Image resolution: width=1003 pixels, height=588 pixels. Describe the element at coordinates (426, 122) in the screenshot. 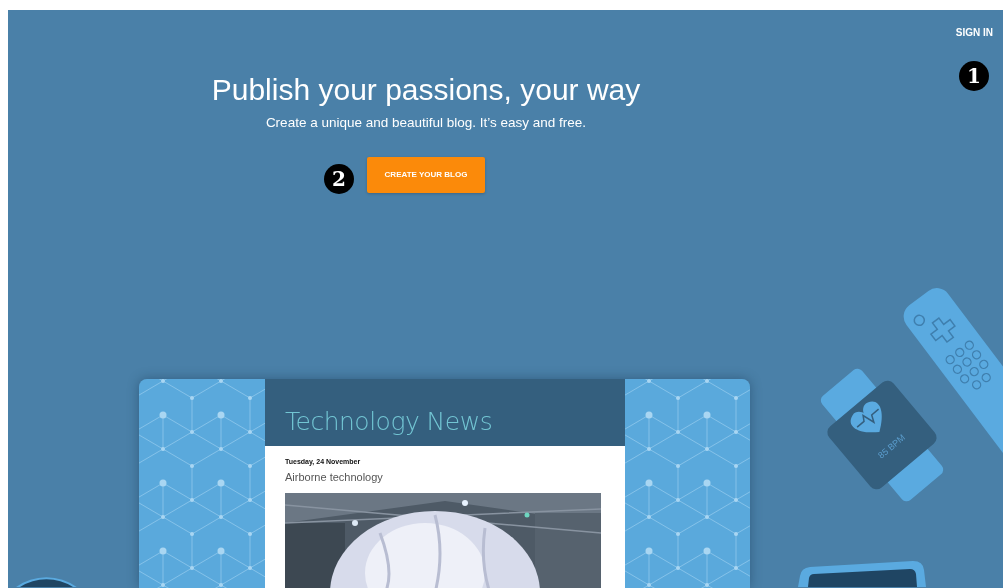

I see `hero-subtitle: Create a unique and beautiful blog. It’s easy and free.` at that location.